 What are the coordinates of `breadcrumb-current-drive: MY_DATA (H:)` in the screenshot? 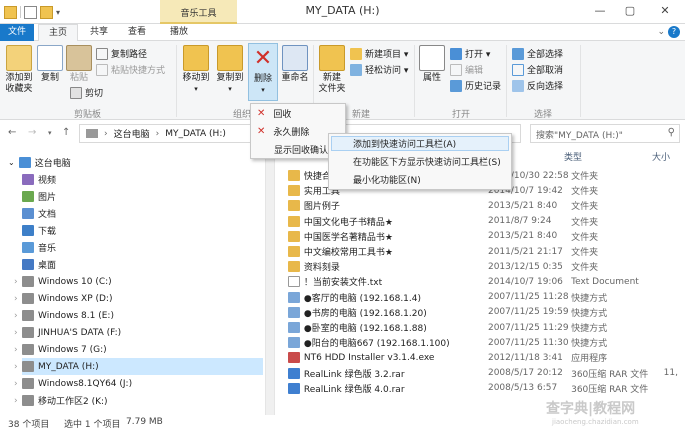 It's located at (195, 134).